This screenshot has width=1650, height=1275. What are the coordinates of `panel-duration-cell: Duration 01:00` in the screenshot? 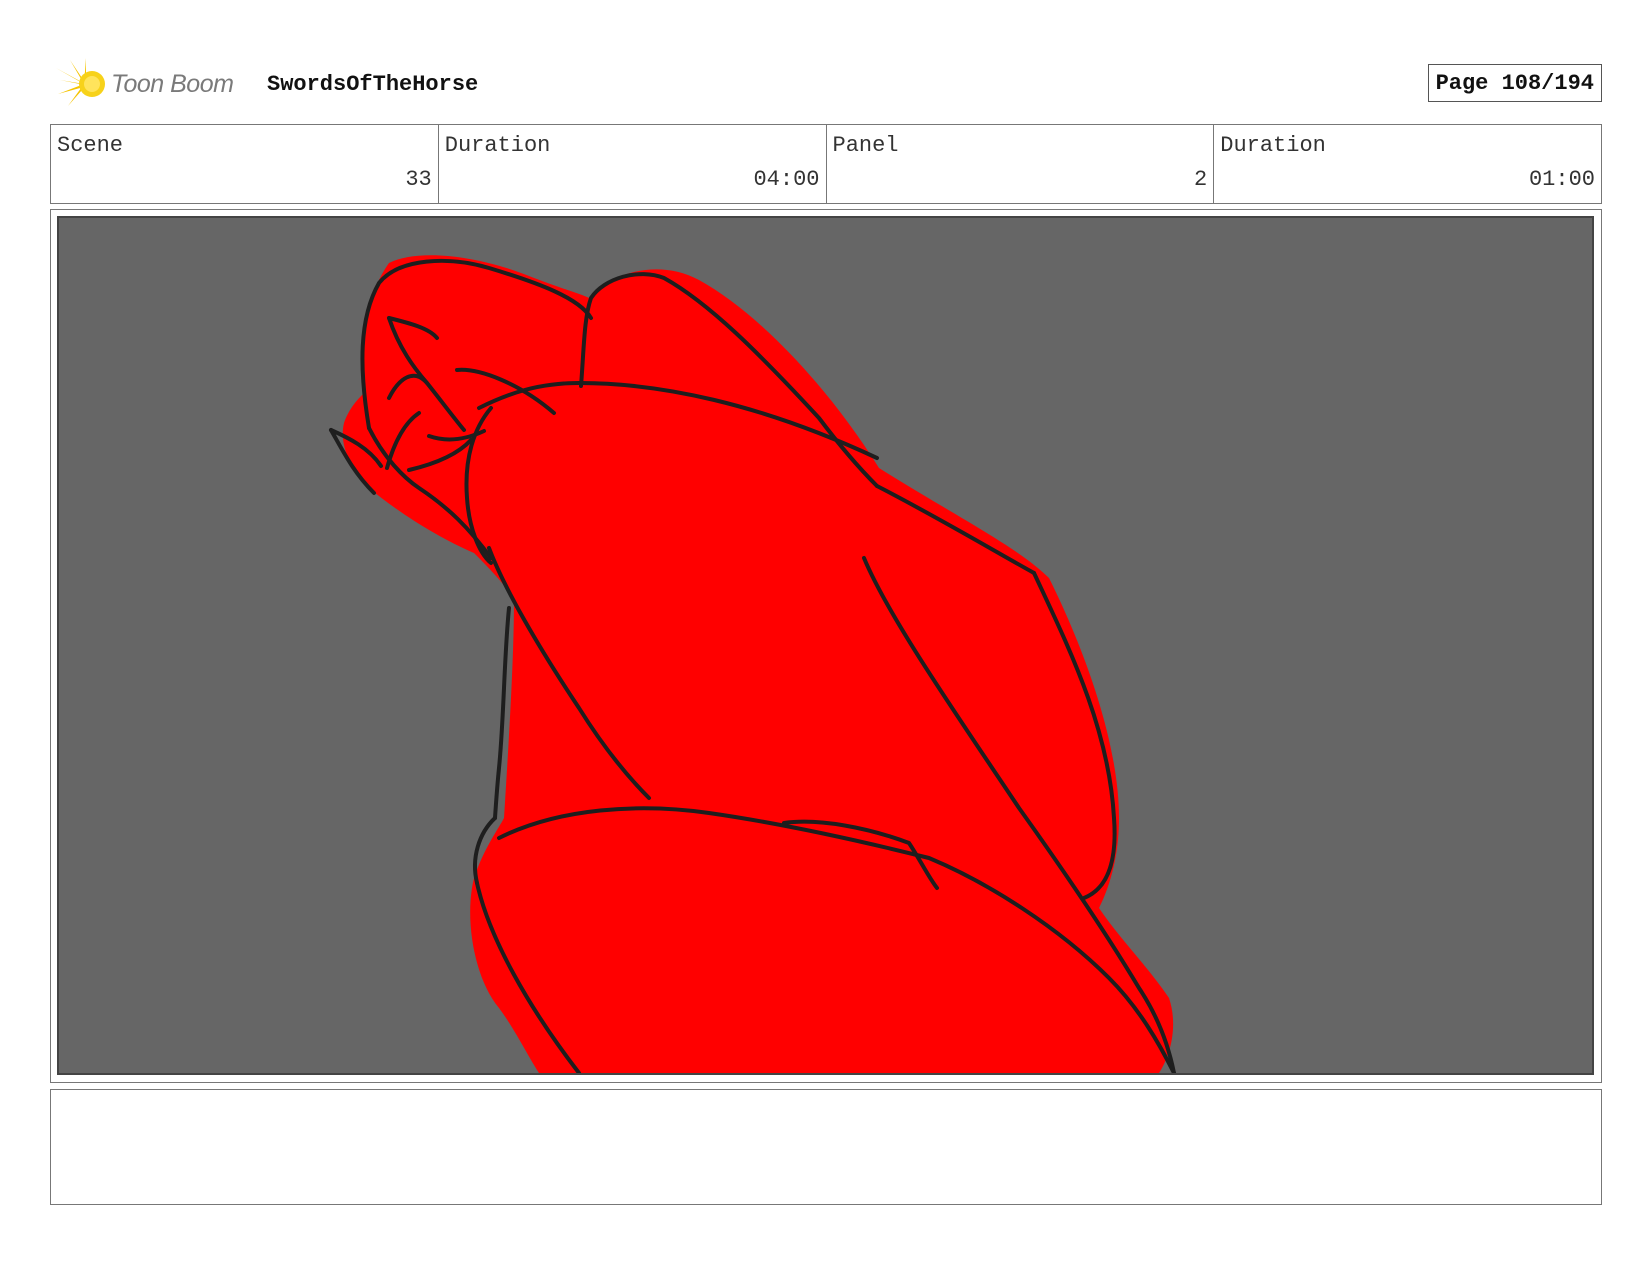 It's located at (1407, 164).